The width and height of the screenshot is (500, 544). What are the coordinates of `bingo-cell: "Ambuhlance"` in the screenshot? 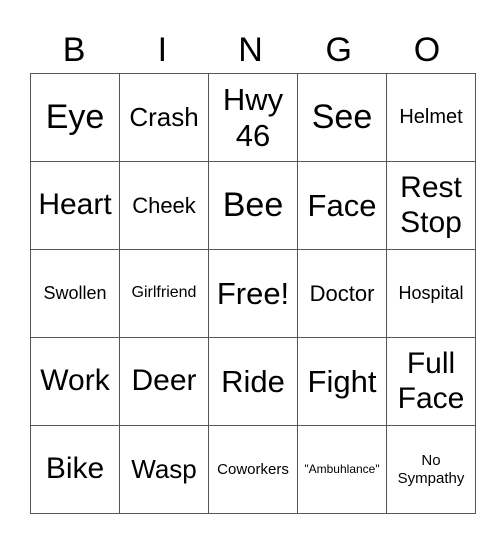 It's located at (342, 469).